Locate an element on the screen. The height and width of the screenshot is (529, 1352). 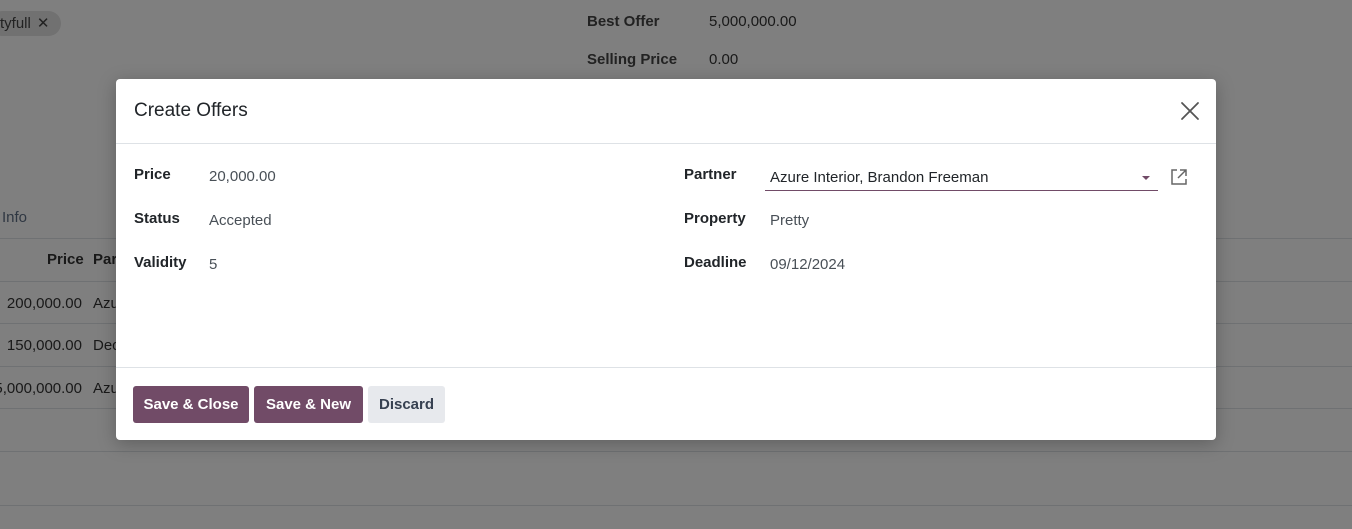
dialog-header: Create Offers is located at coordinates (666, 111).